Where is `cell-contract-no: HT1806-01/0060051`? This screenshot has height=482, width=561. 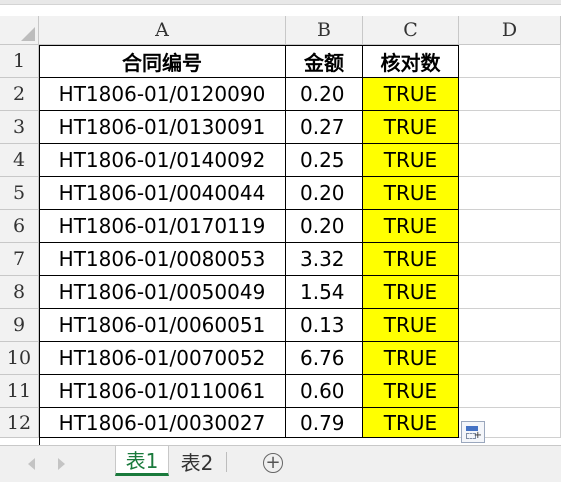
cell-contract-no: HT1806-01/0060051 is located at coordinates (162, 325).